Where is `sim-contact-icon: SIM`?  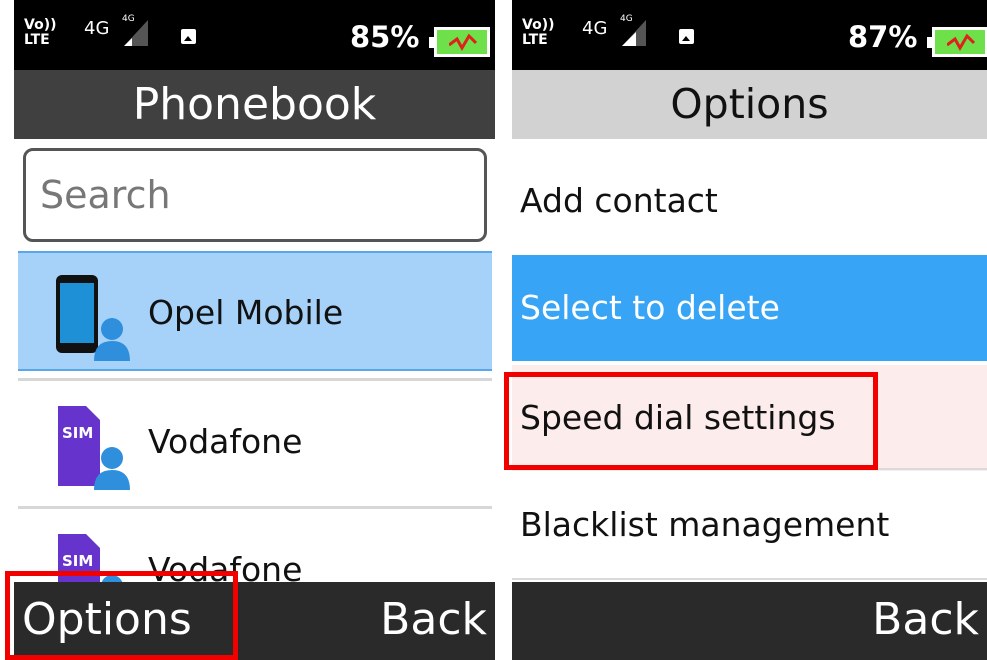
sim-contact-icon: SIM is located at coordinates (94, 448).